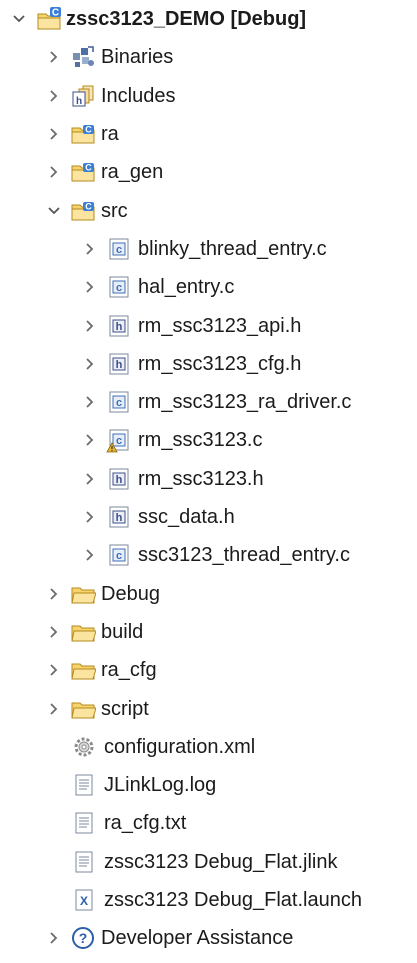  What do you see at coordinates (220, 363) in the screenshot?
I see `tree-item-label: rm_ssc3123_cfg.h` at bounding box center [220, 363].